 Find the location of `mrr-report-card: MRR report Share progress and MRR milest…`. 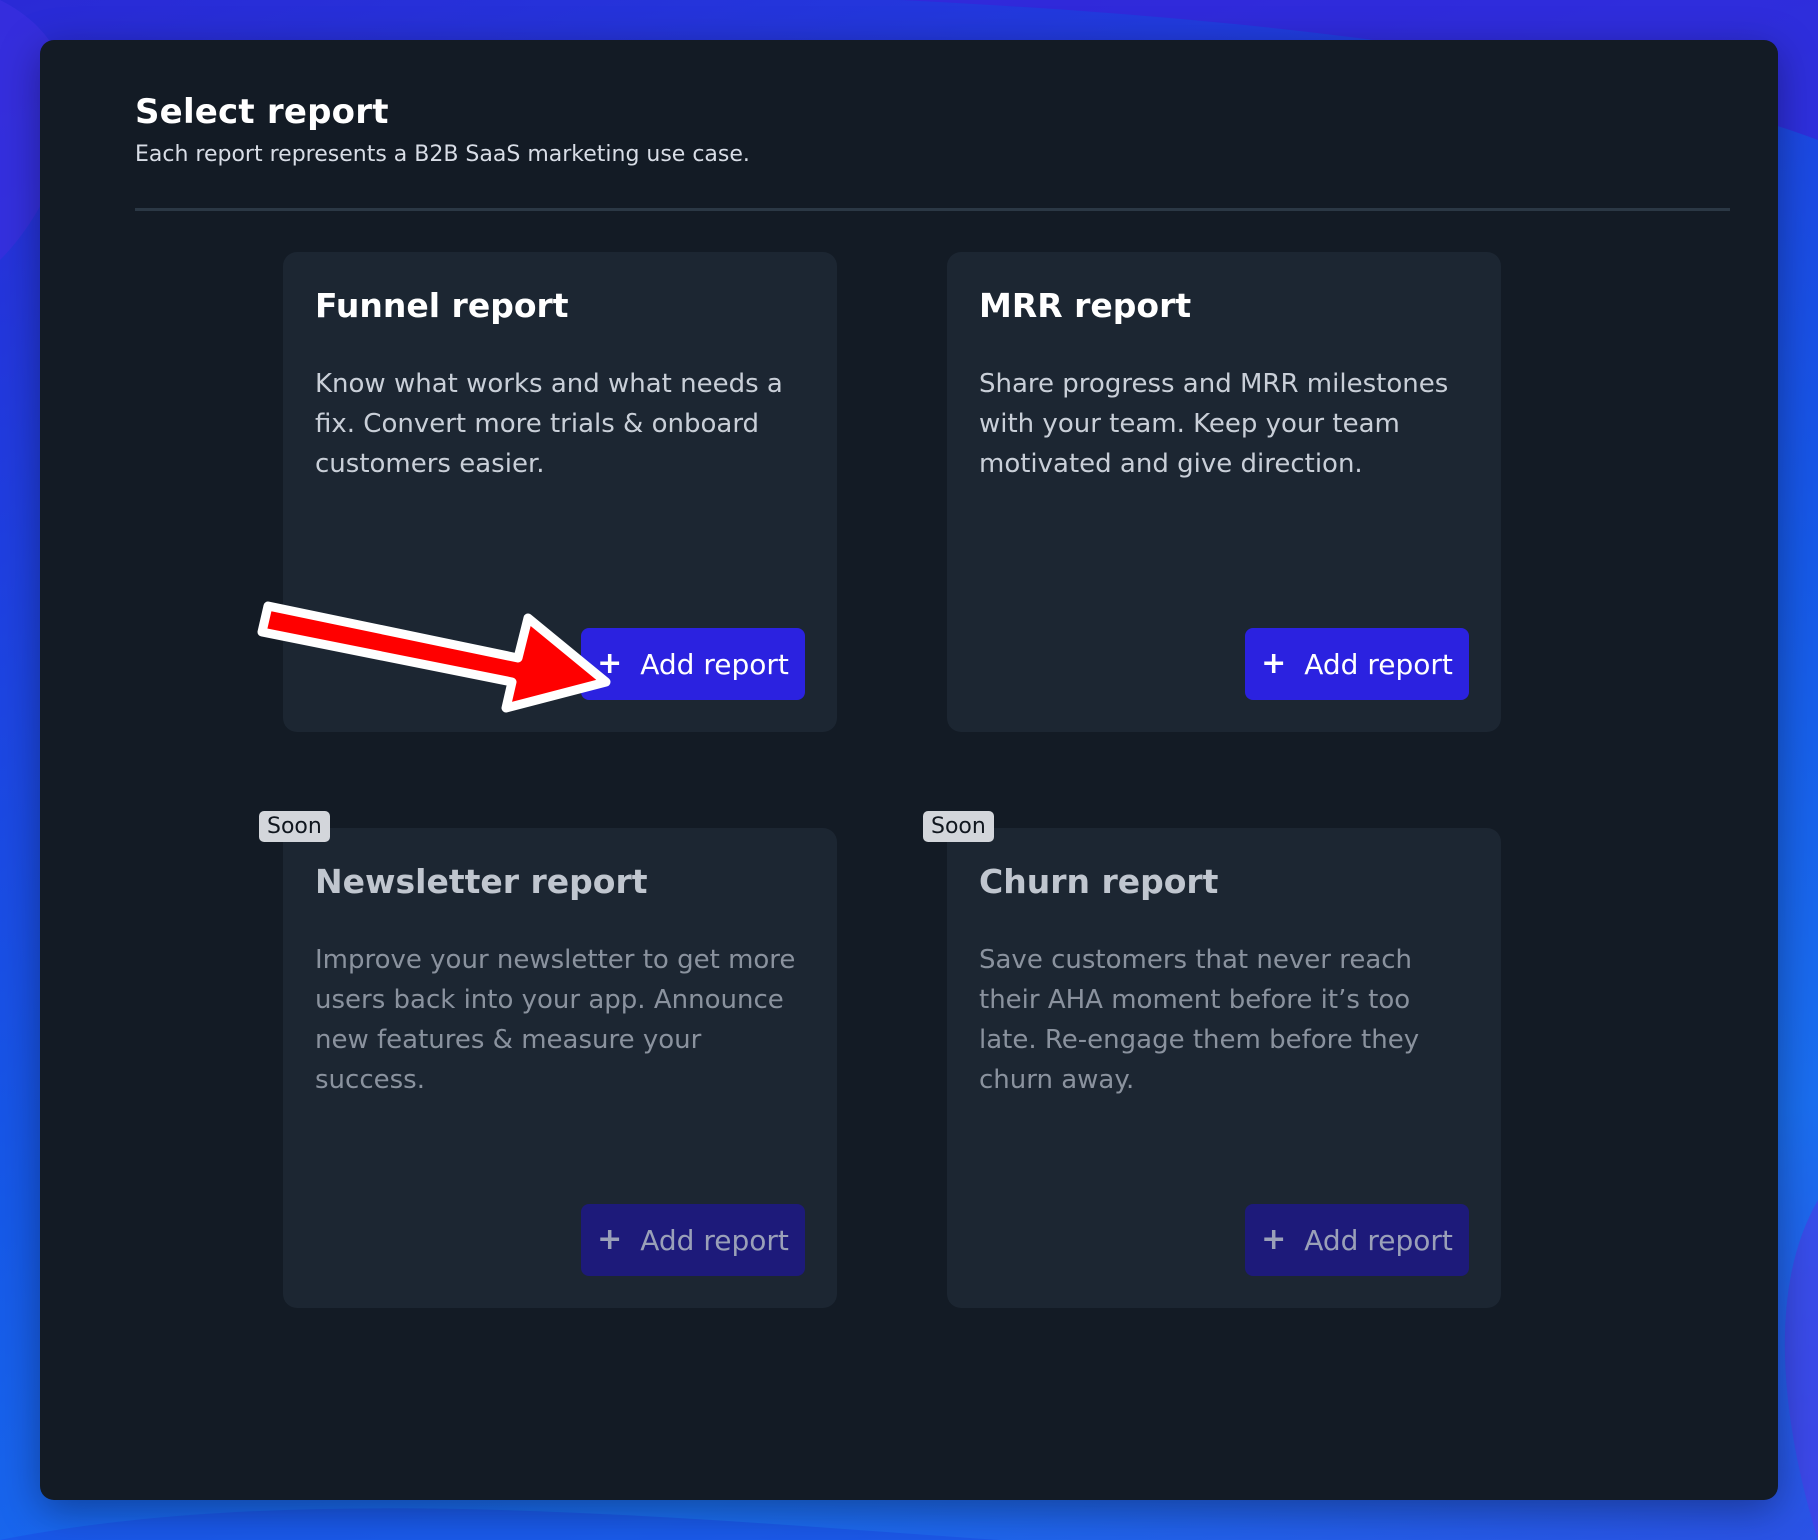

mrr-report-card: MRR report Share progress and MRR milest… is located at coordinates (1224, 492).